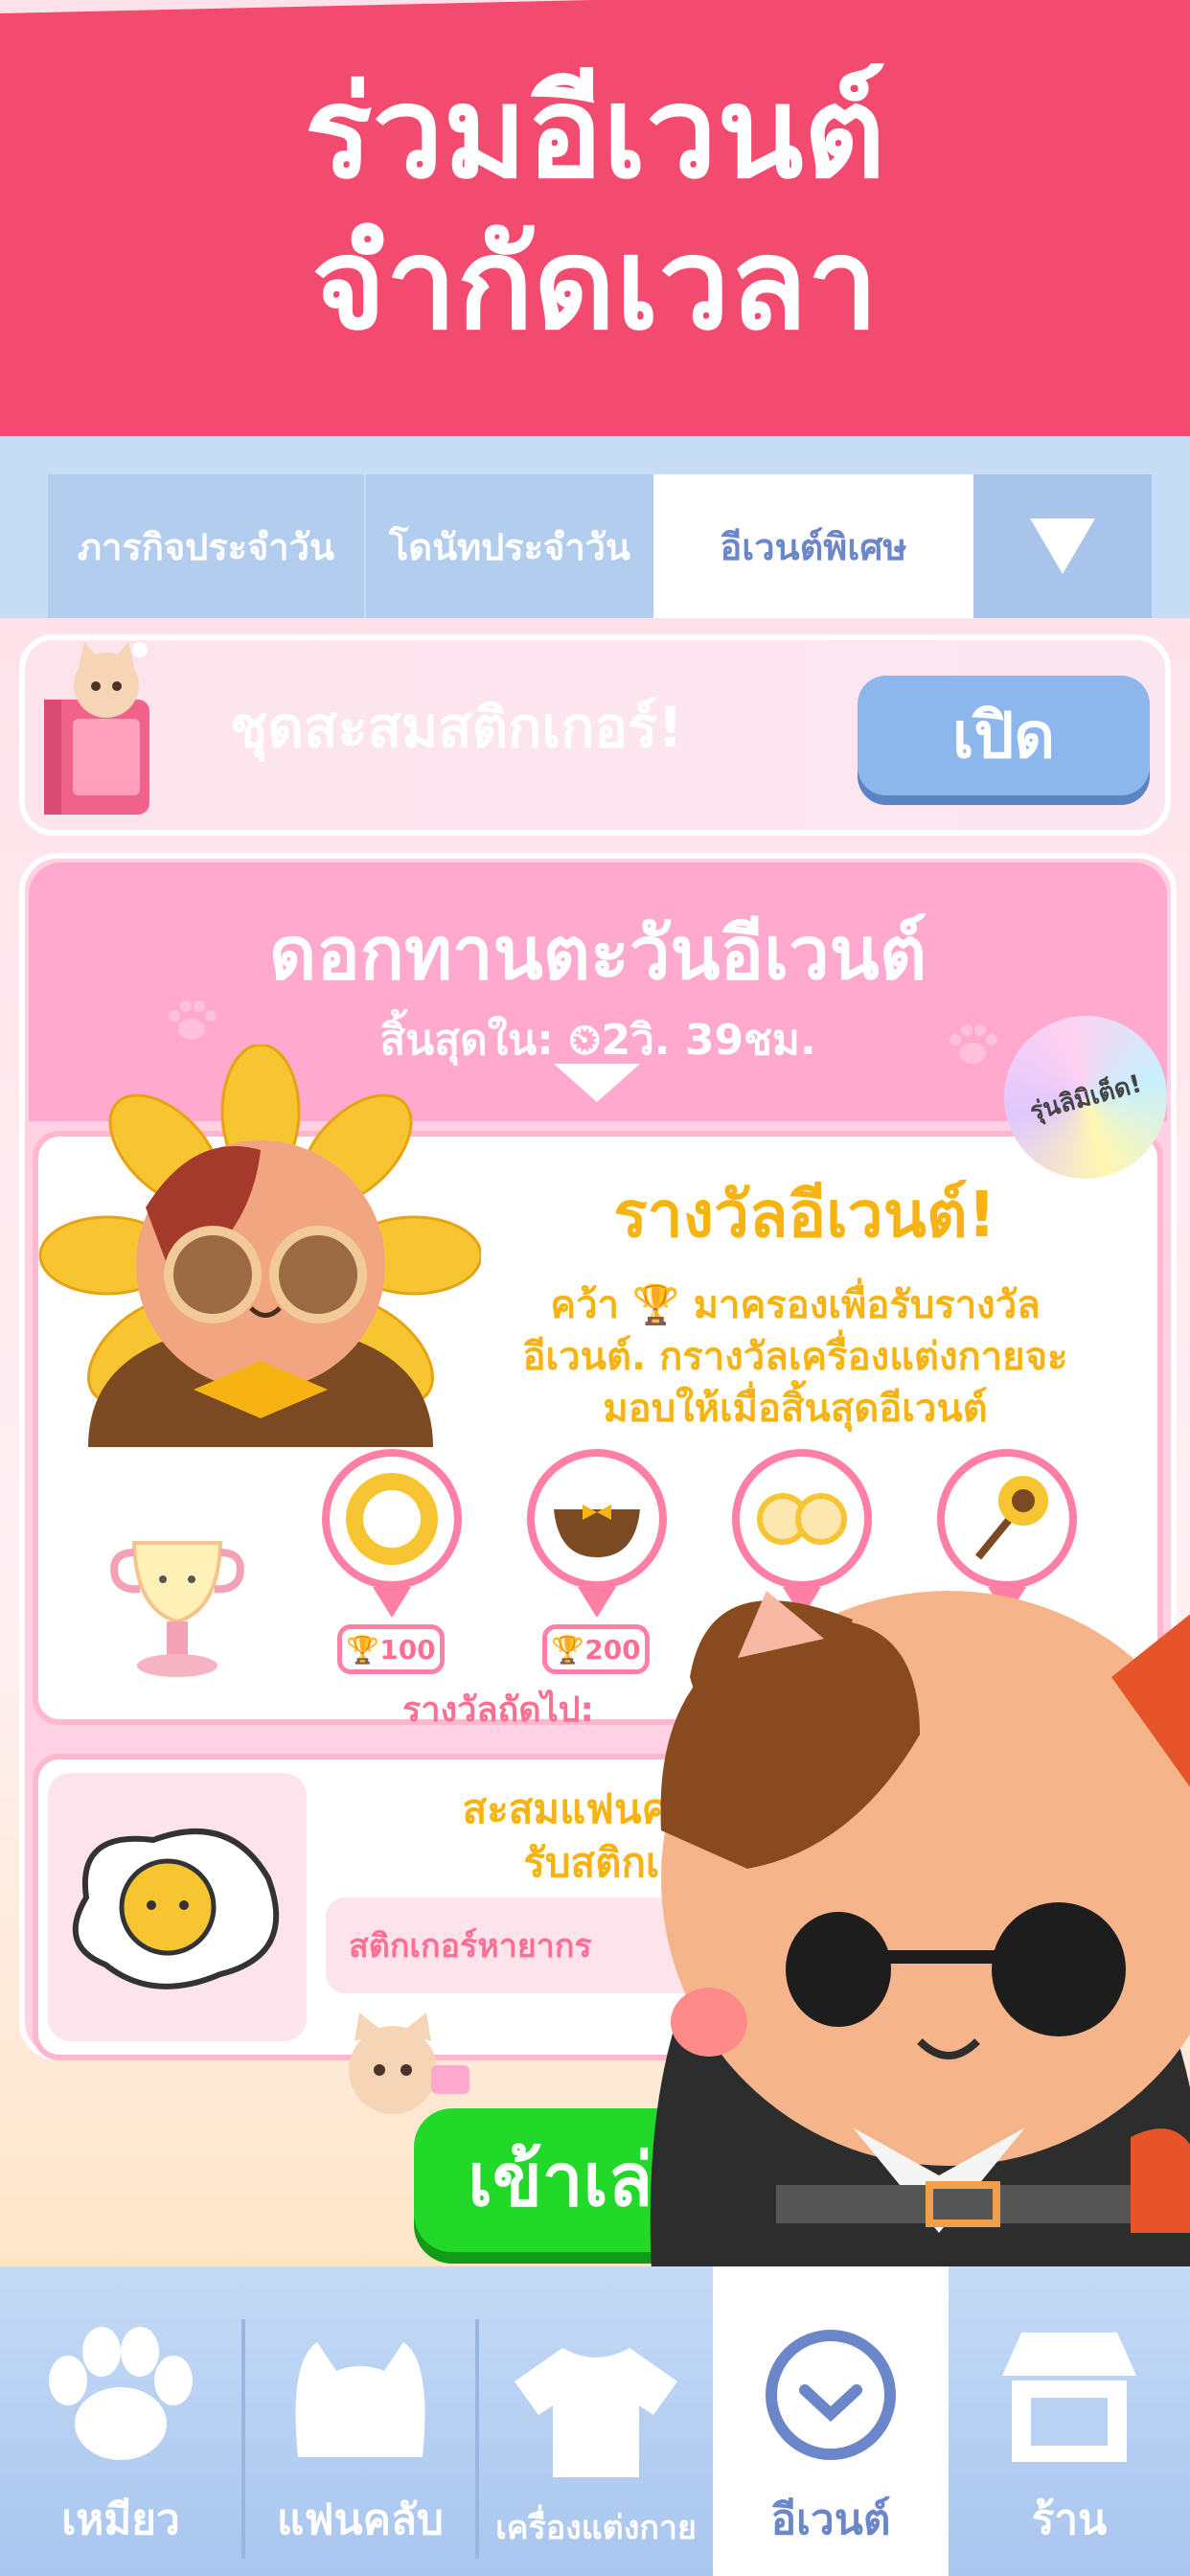 The width and height of the screenshot is (1190, 2576). Describe the element at coordinates (595, 284) in the screenshot. I see `banner-line-2: จำกัดเวลา` at that location.